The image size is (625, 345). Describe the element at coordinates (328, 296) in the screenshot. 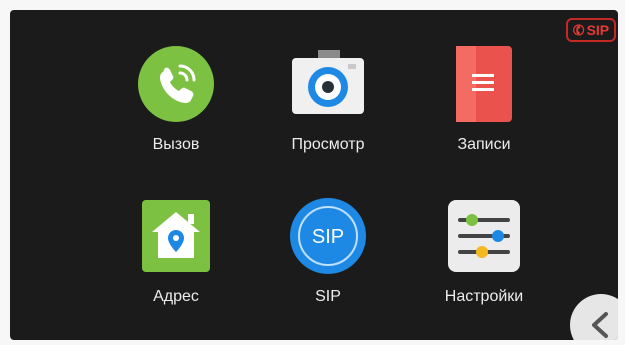

I see `menu-item-label: SIP` at that location.